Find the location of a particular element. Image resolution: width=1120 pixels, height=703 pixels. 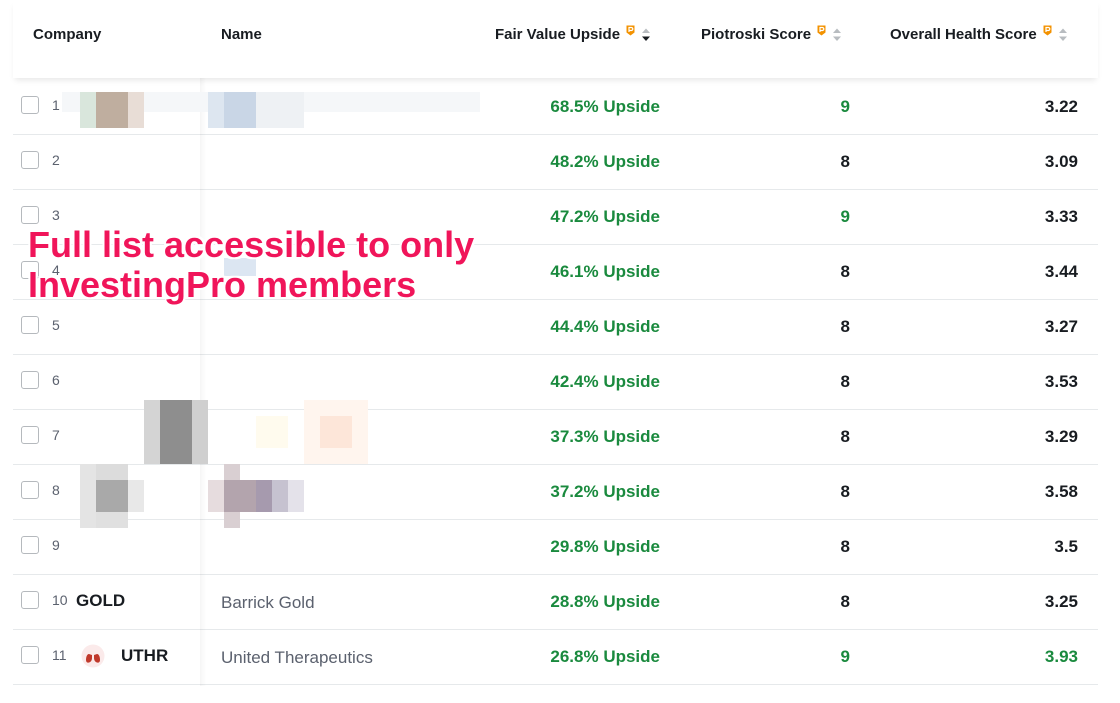

row-fair-value-upside: 28.8% Upside is located at coordinates (605, 601).